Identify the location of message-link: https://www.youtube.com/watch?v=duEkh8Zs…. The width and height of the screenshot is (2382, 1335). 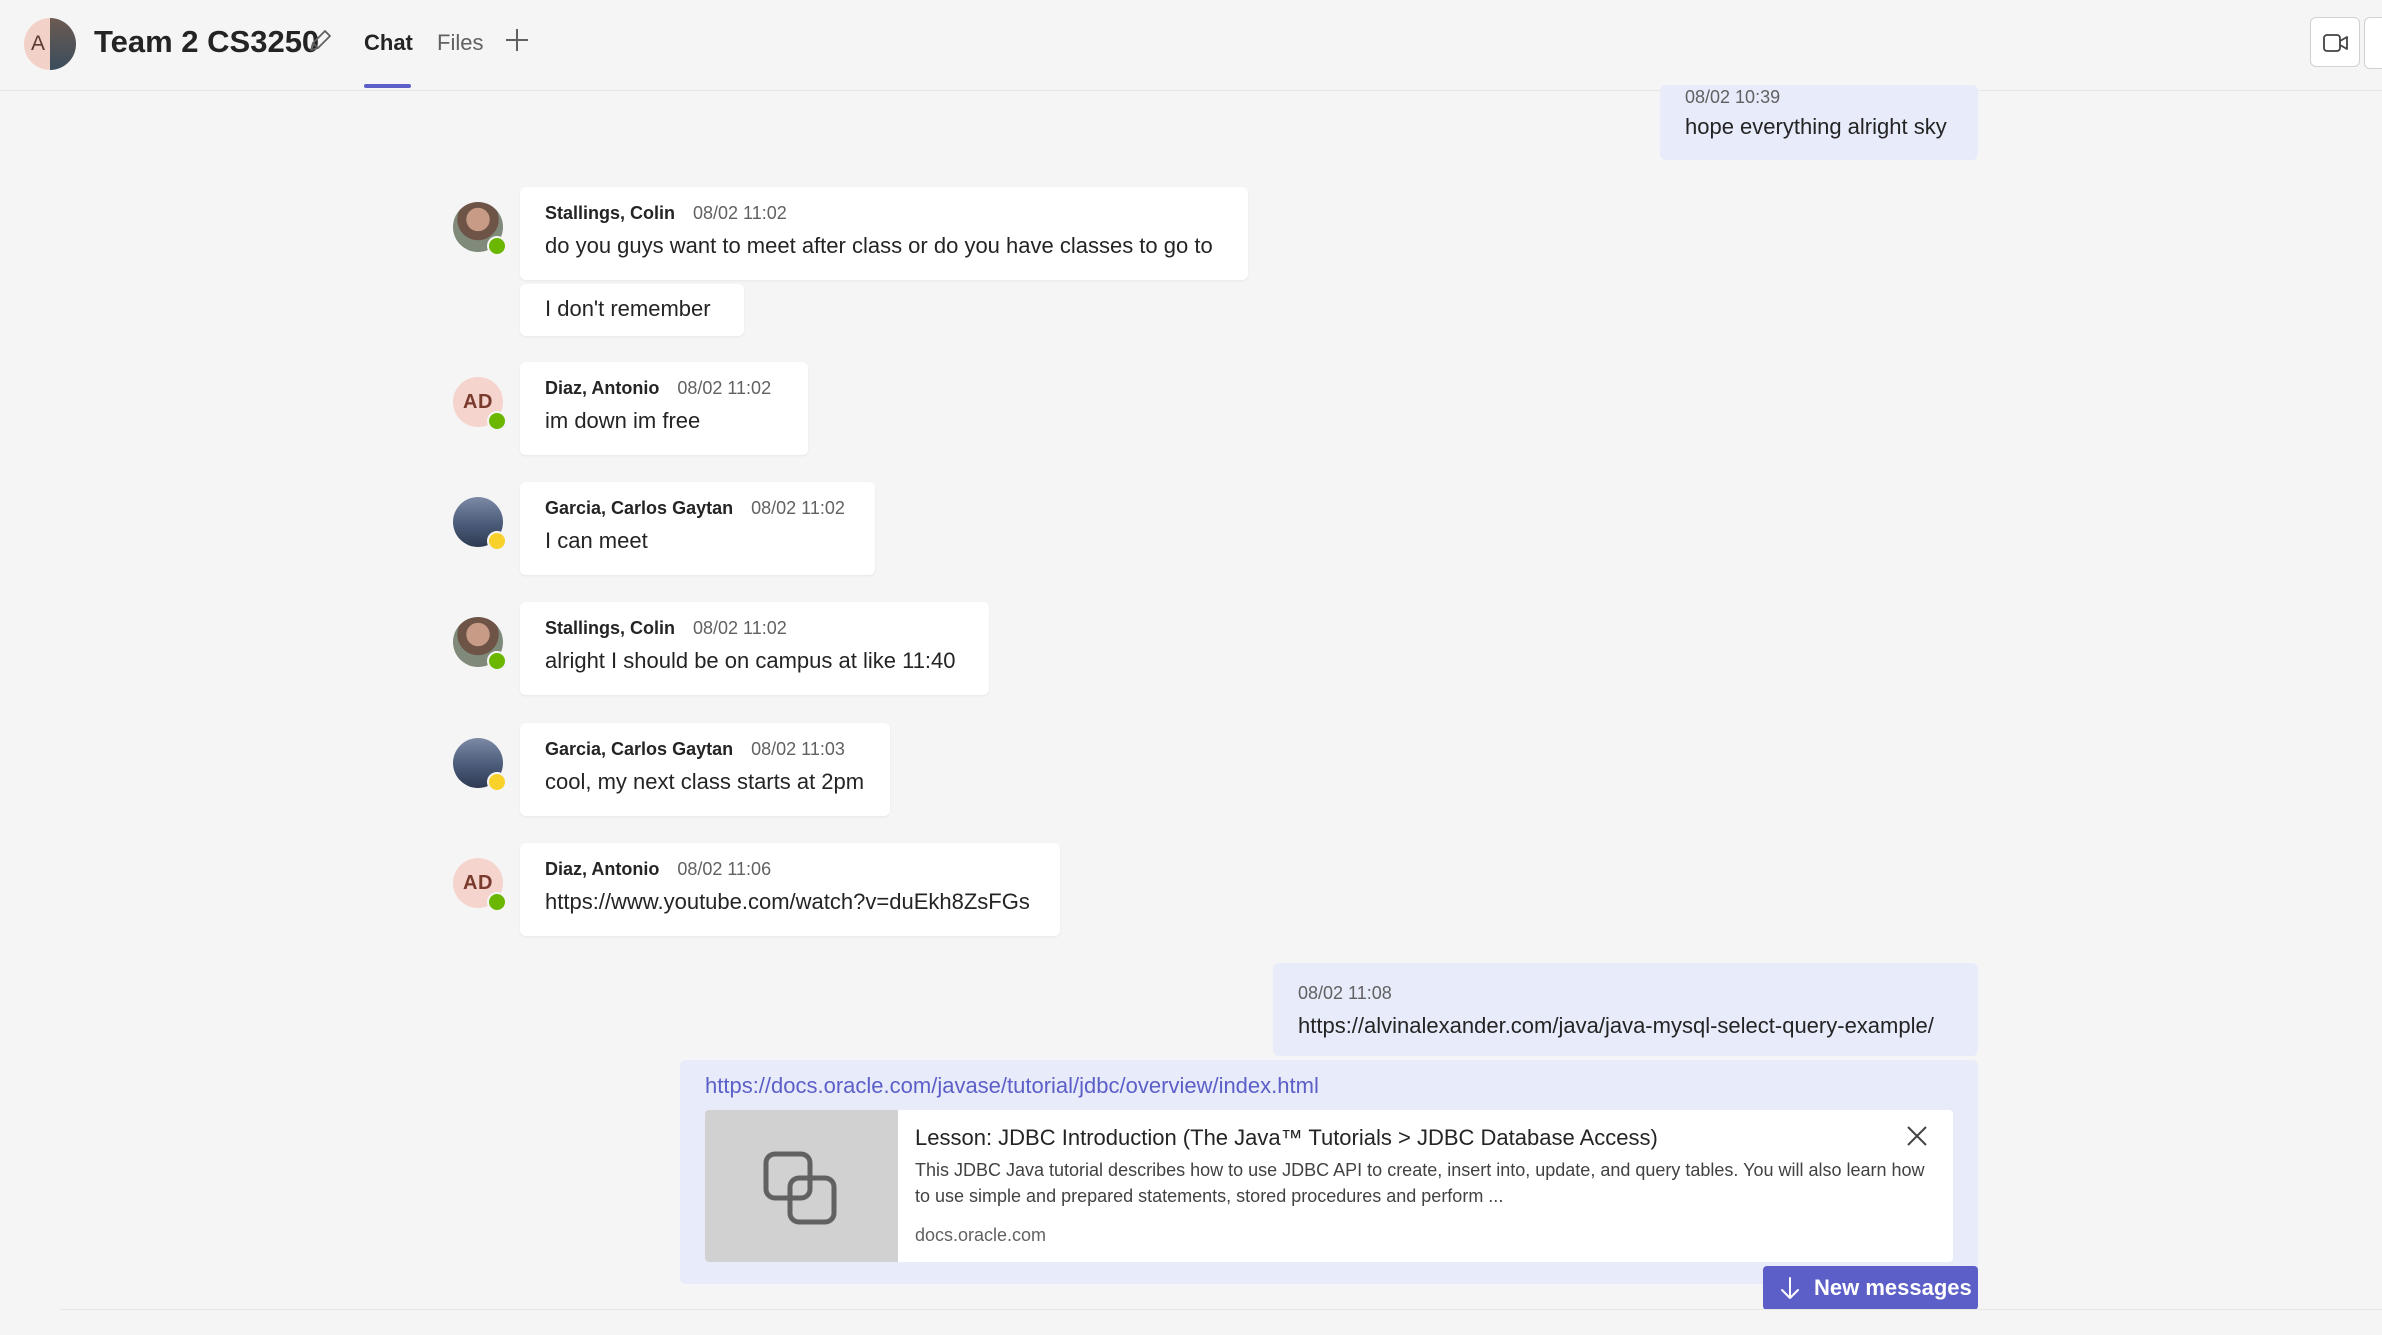
(790, 902).